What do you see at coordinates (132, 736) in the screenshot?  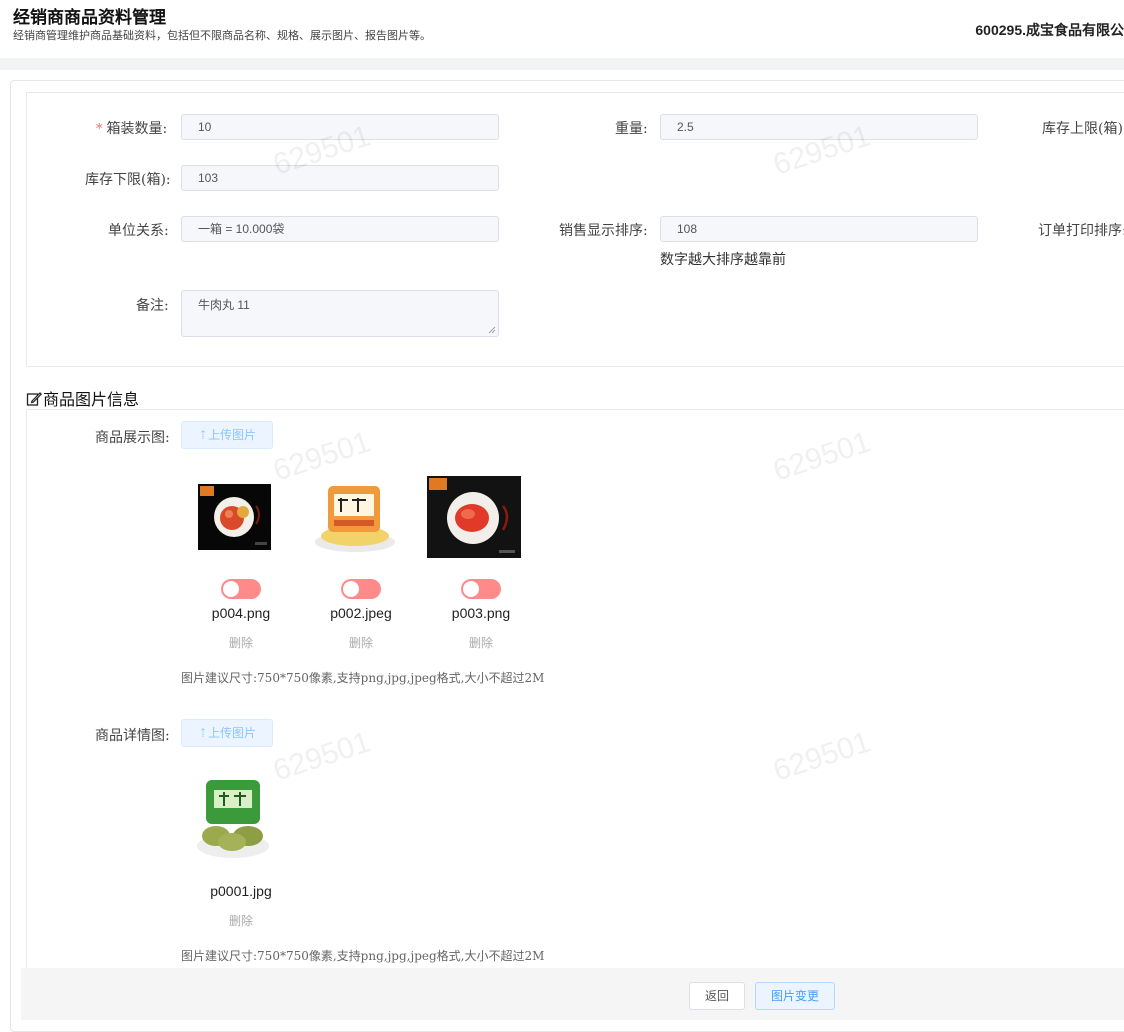 I see `detail-image-label: 商品详情图:` at bounding box center [132, 736].